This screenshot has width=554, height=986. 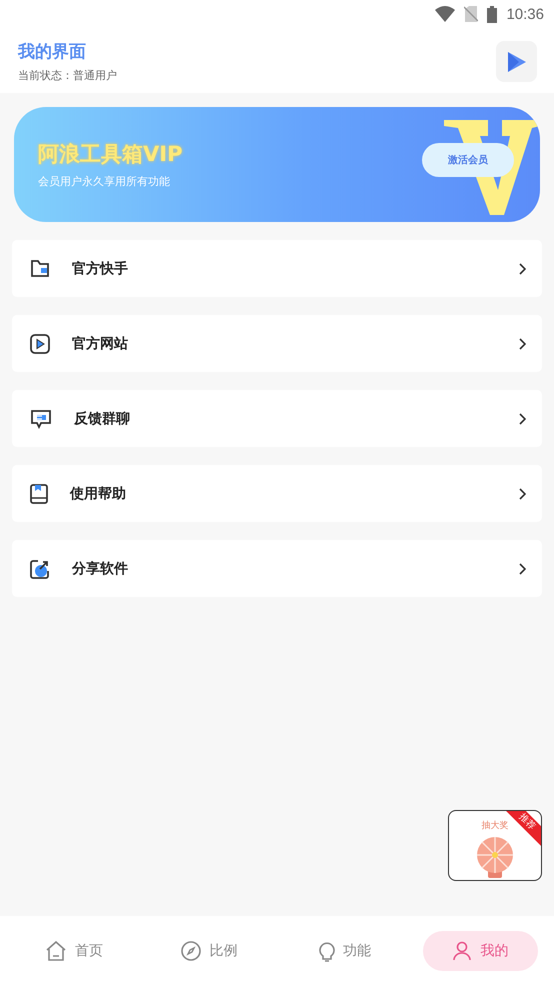 What do you see at coordinates (100, 343) in the screenshot?
I see `menu-label: 官方网站` at bounding box center [100, 343].